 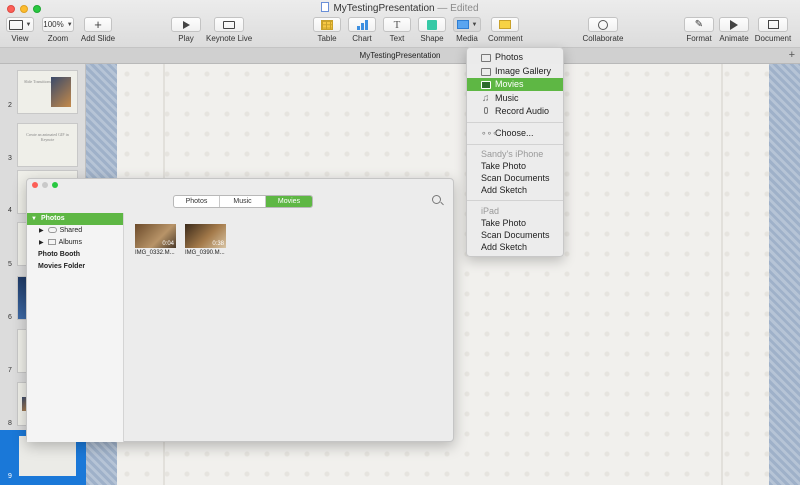 I want to click on menu-item-label: Movies, so click(x=509, y=84).